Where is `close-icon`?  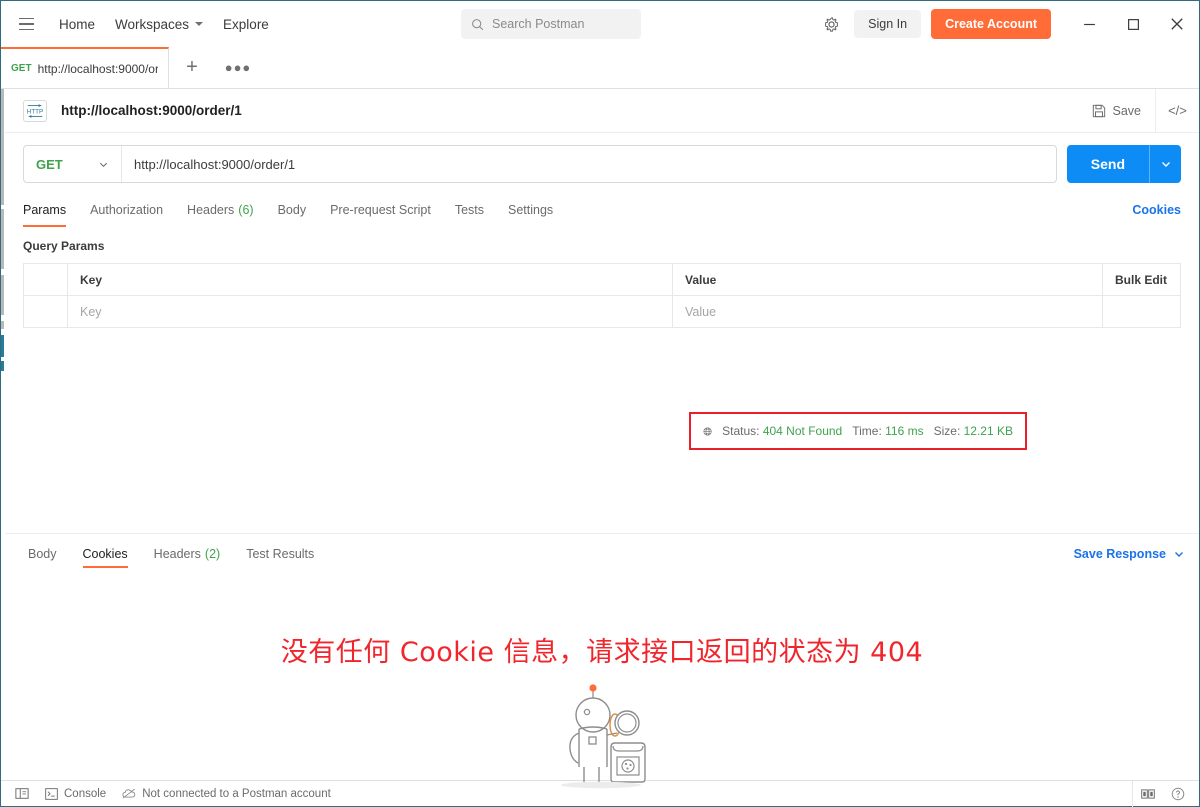
close-icon is located at coordinates (1177, 24).